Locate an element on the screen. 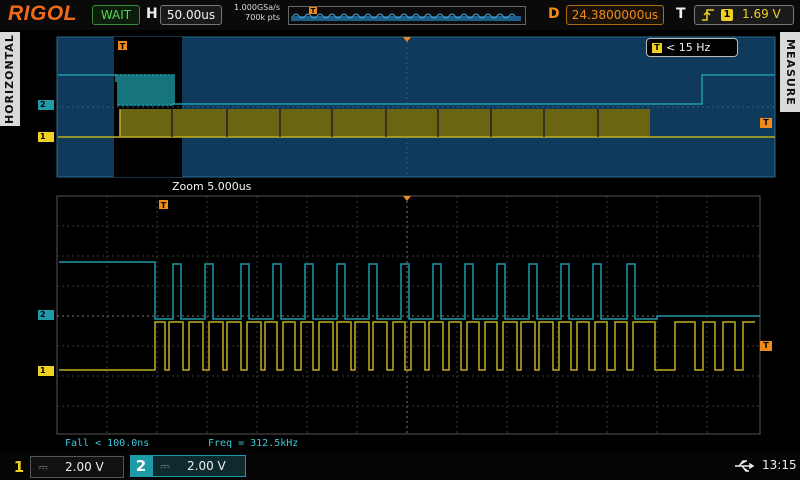 The image size is (800, 480). sample-rate: 1.000GSa/s is located at coordinates (257, 7).